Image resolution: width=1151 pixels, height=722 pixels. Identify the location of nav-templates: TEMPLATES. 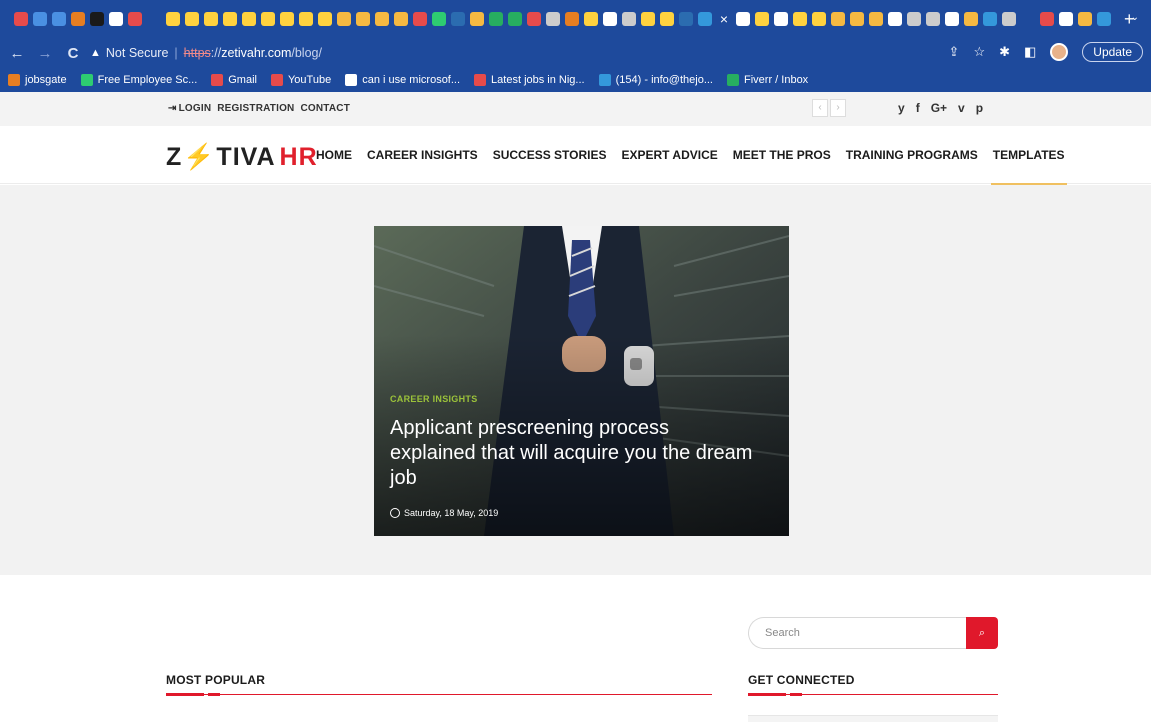
(1028, 166).